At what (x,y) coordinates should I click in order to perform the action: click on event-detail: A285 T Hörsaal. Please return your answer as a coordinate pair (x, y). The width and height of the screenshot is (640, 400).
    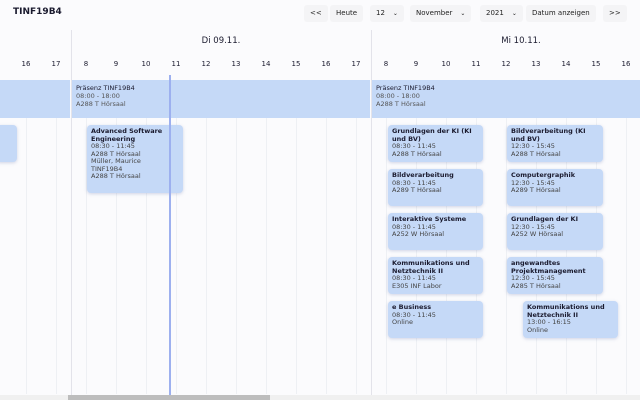
    Looking at the image, I should click on (536, 285).